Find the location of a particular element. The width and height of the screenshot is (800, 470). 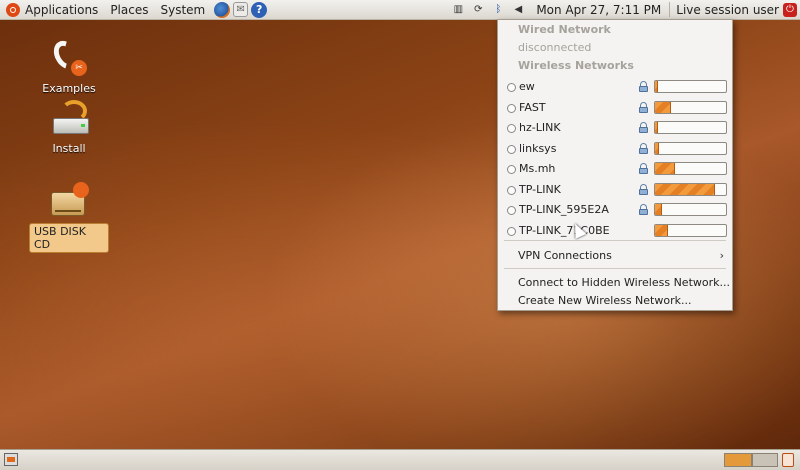

wired-network-status: disconnected is located at coordinates (555, 47).